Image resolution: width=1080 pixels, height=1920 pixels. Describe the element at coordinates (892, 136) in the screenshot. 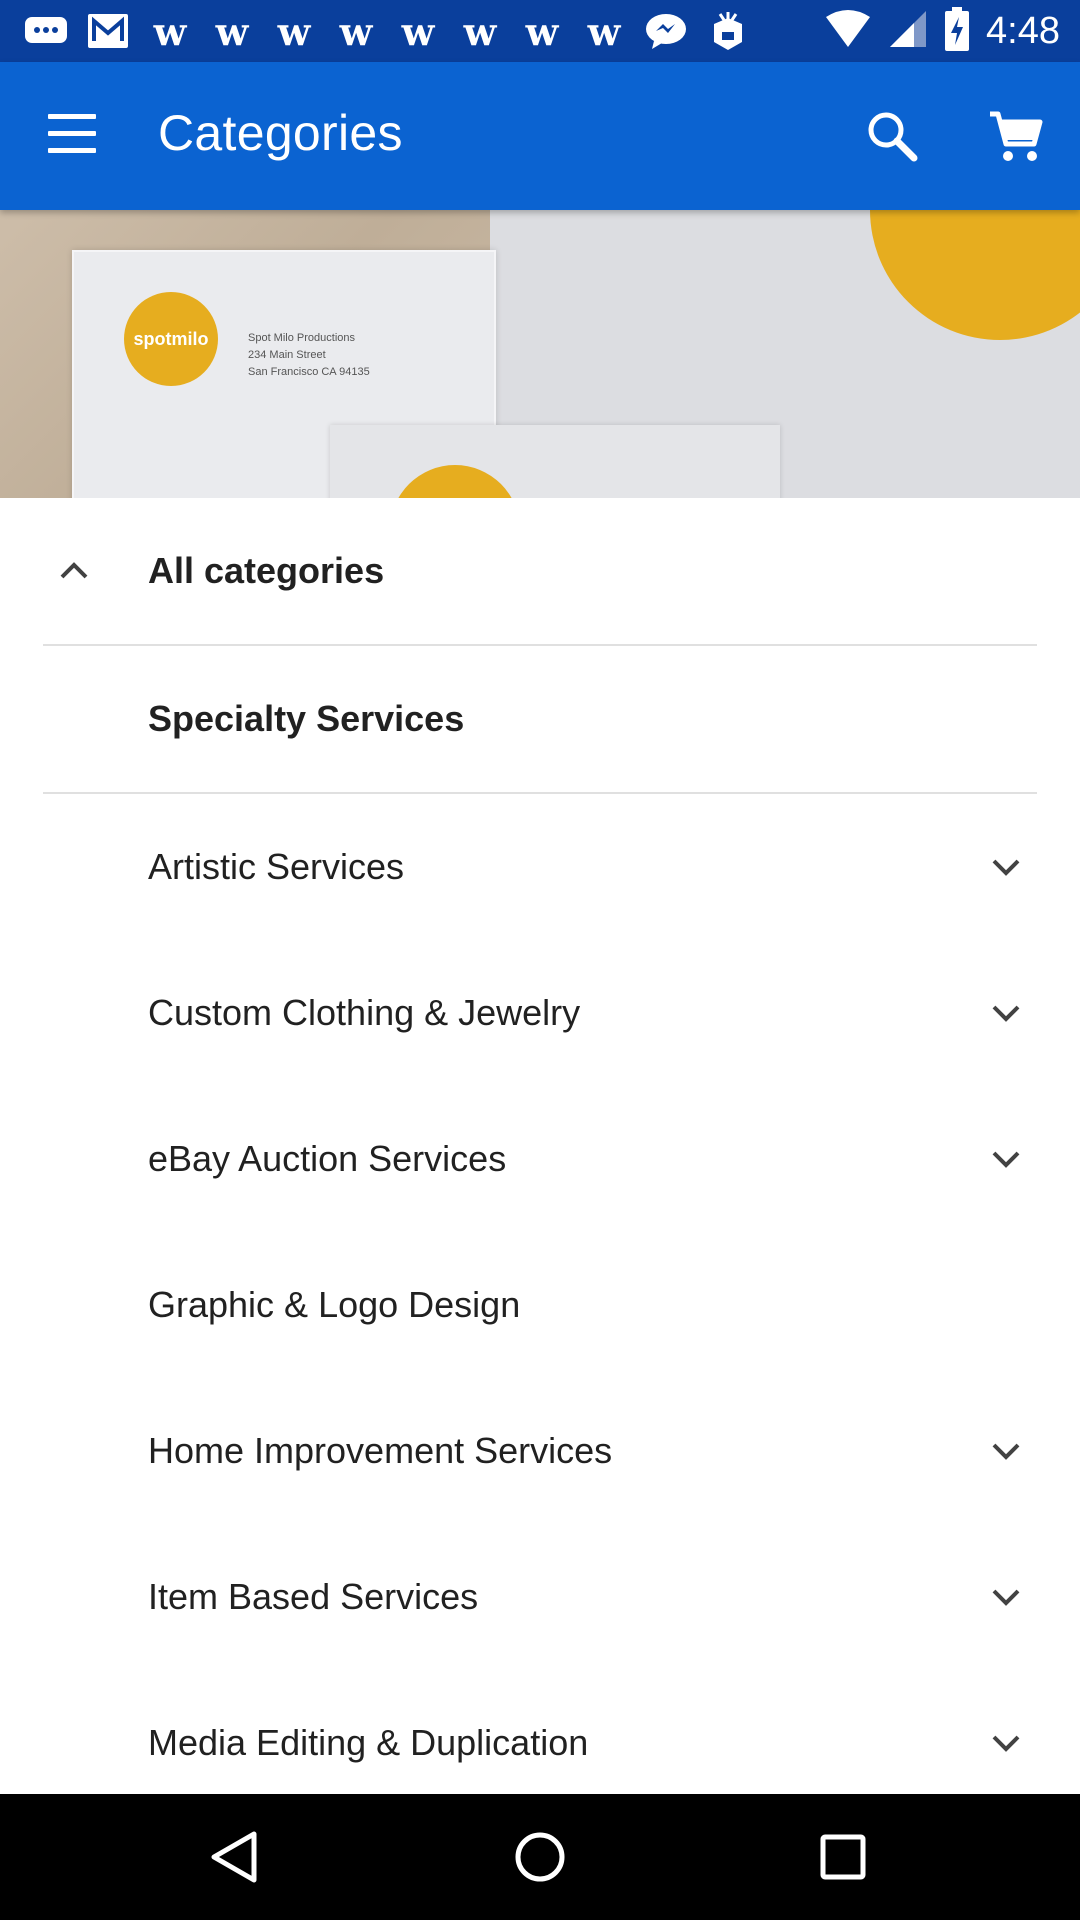

I see `search-icon` at that location.